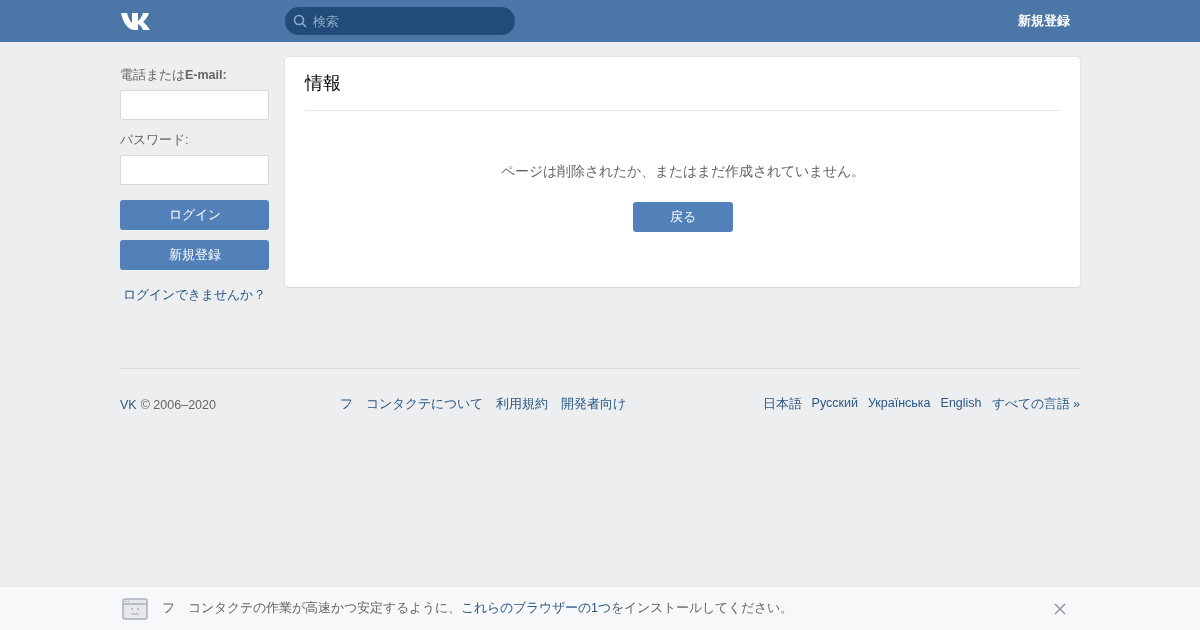 The image size is (1200, 630). Describe the element at coordinates (300, 21) in the screenshot. I see `search-icon` at that location.